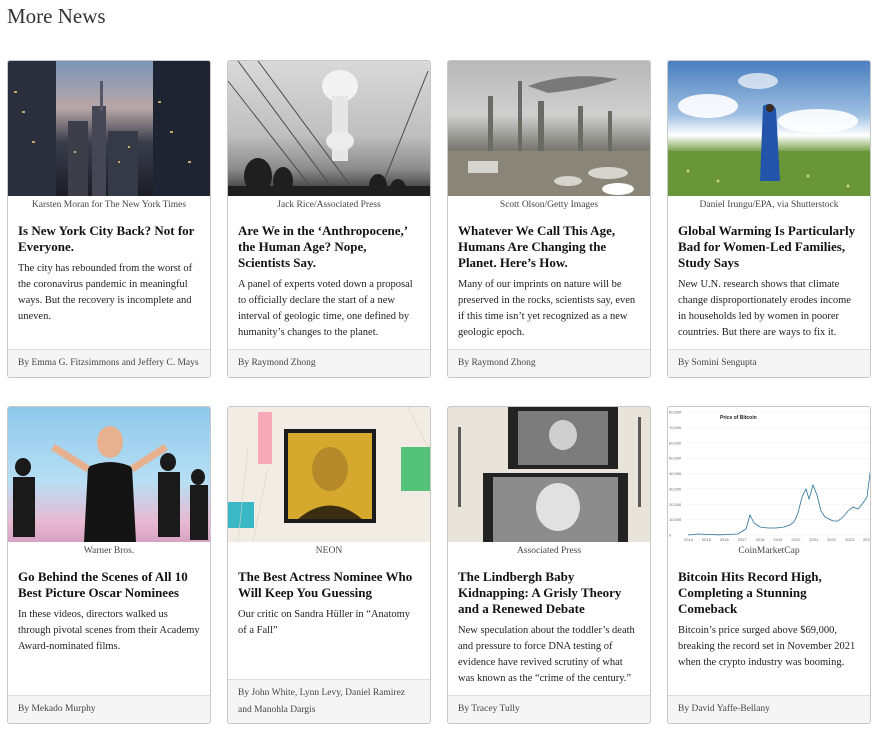  Describe the element at coordinates (329, 474) in the screenshot. I see `card-image-portrait-collage` at that location.